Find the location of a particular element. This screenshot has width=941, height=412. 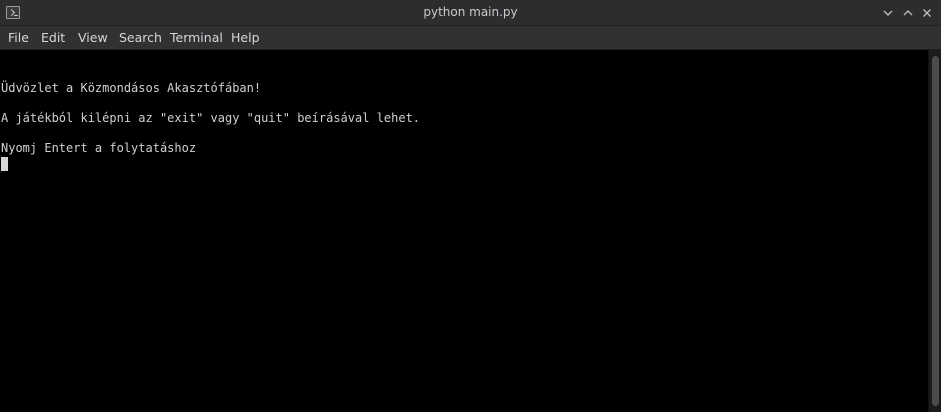

close-button is located at coordinates (927, 13).